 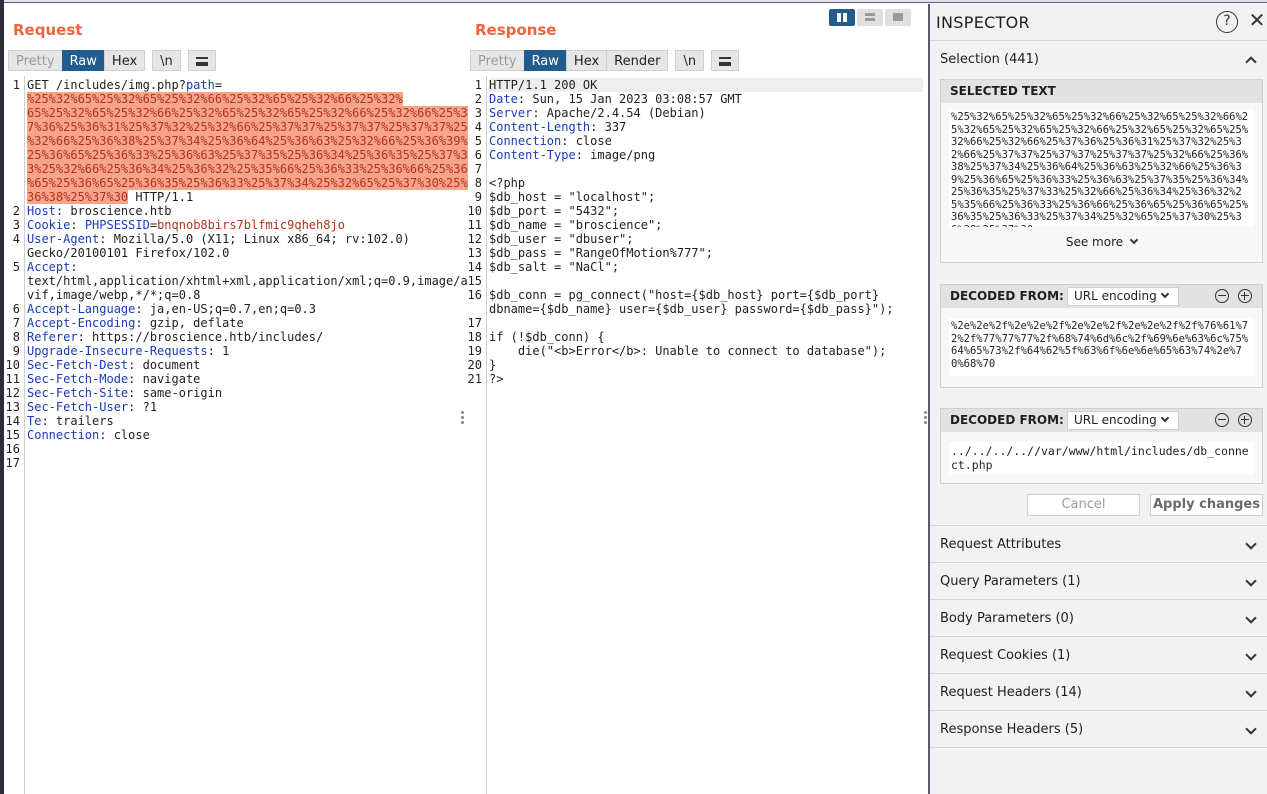 I want to click on code-line: Accept:, so click(x=52, y=267).